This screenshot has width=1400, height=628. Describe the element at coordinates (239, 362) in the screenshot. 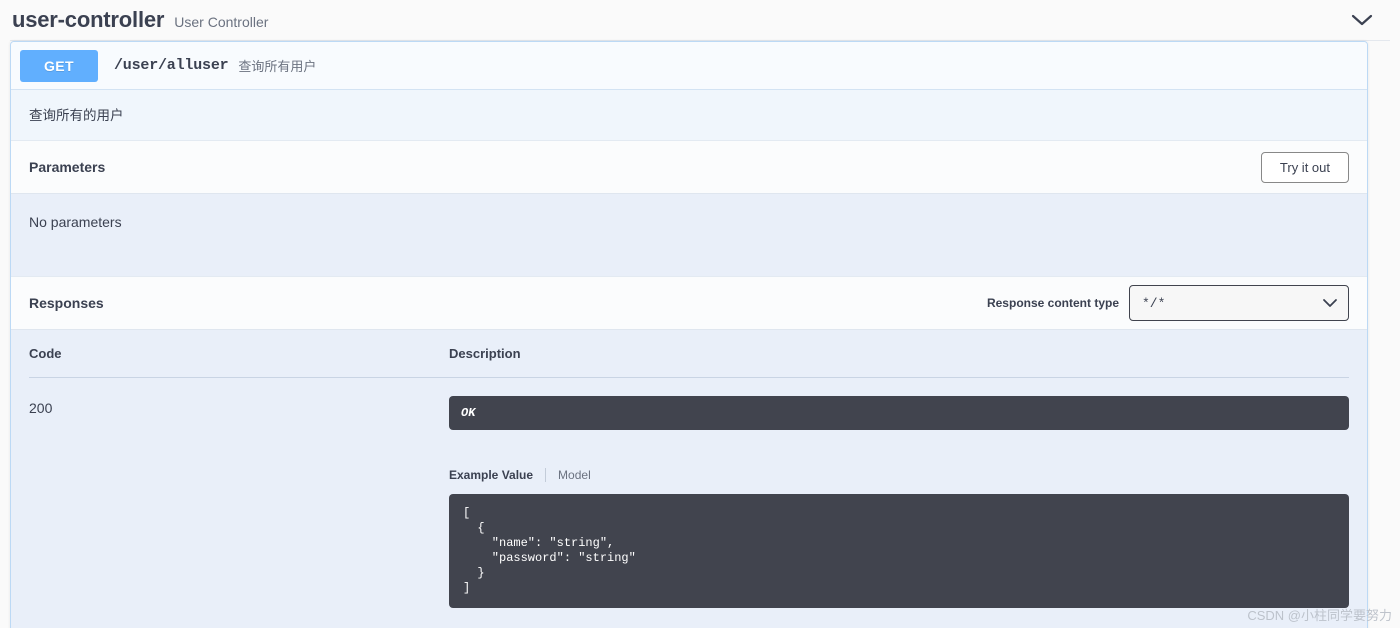

I see `column-header-code: Code` at that location.